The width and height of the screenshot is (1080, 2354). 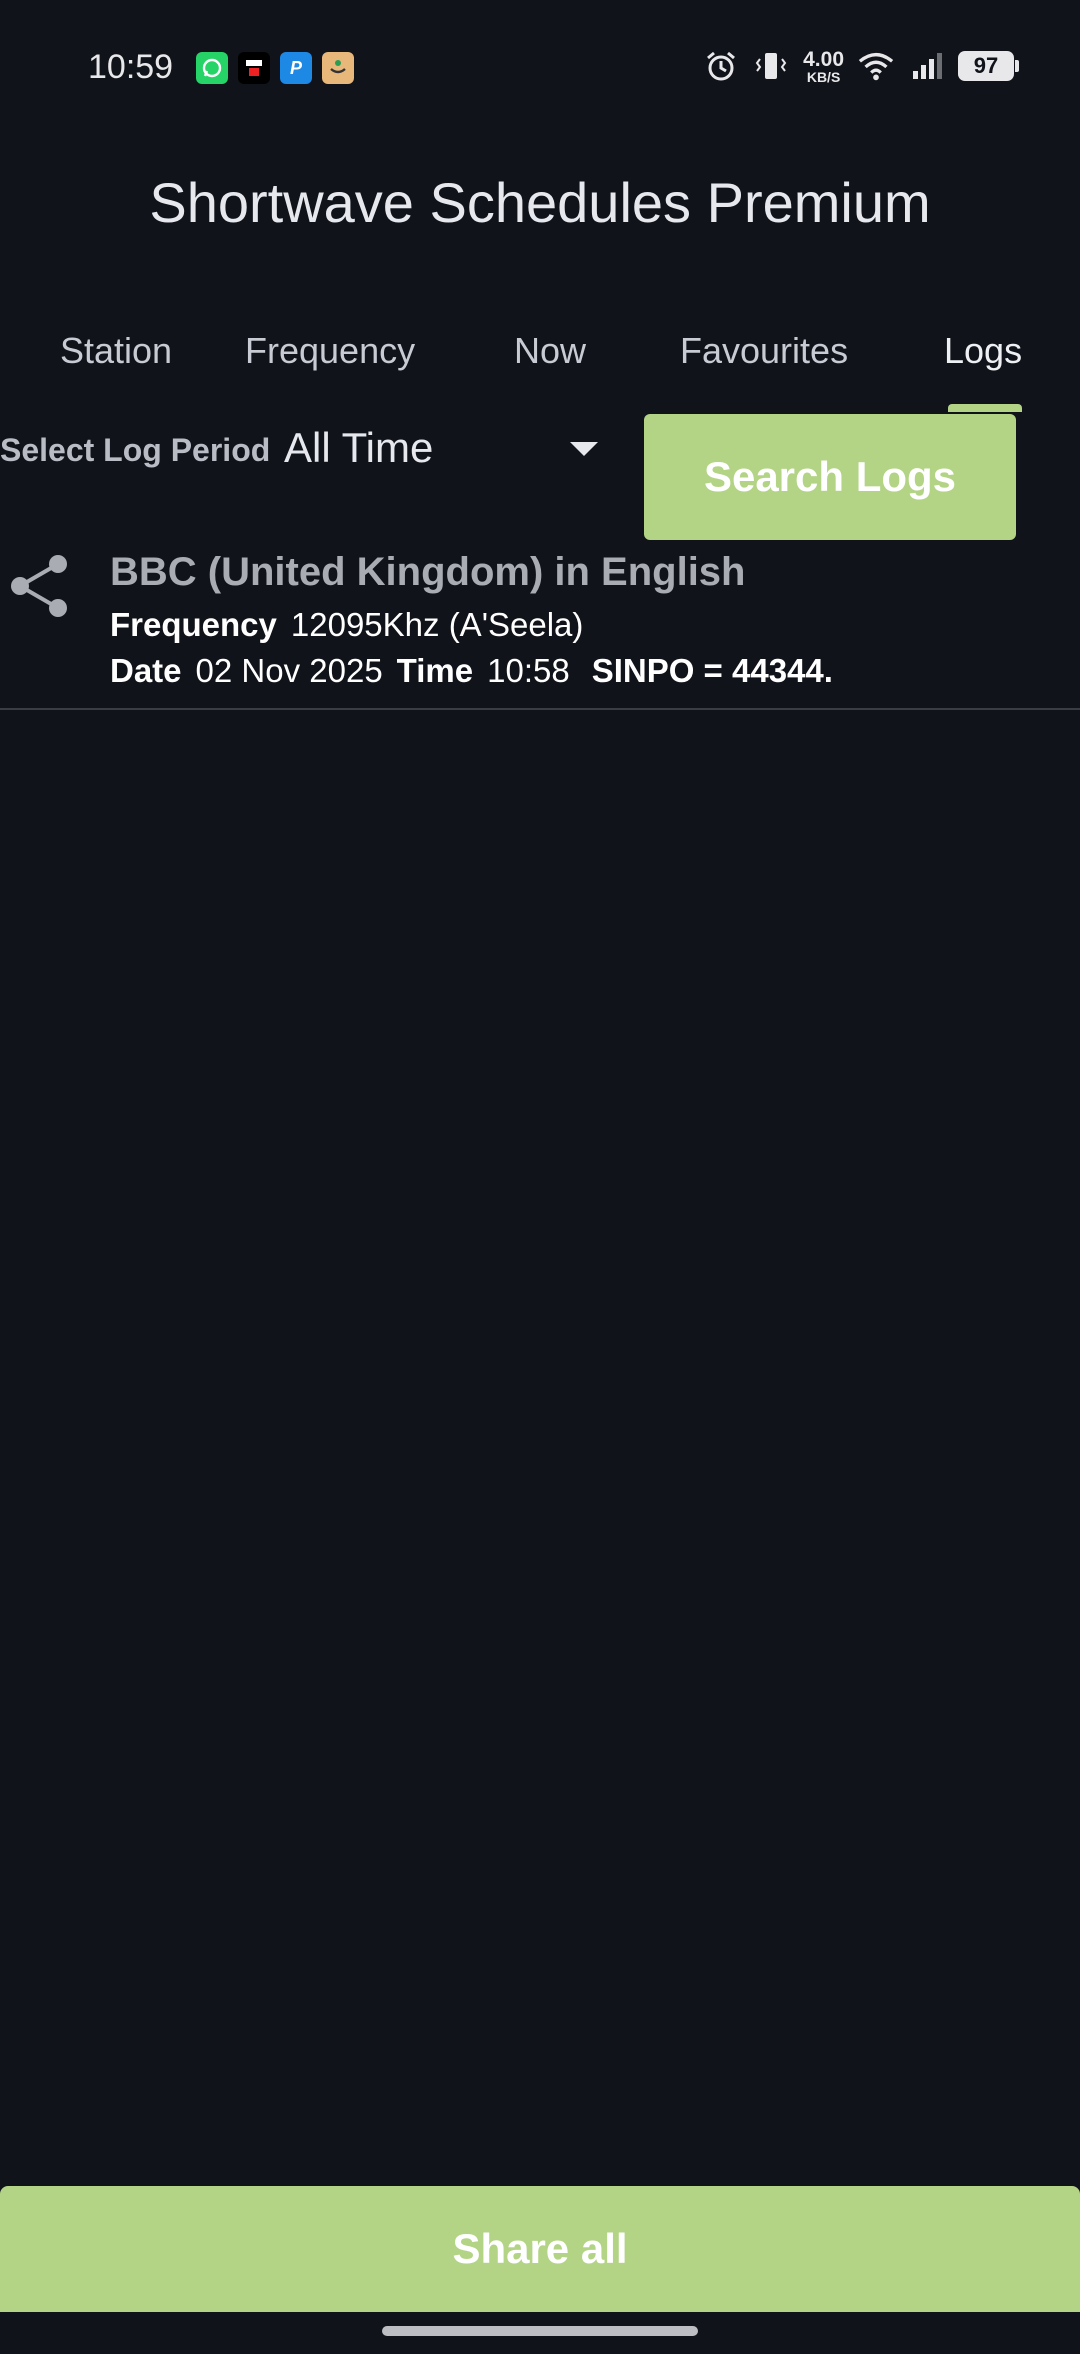 I want to click on date-value: 02 Nov 2025, so click(x=289, y=670).